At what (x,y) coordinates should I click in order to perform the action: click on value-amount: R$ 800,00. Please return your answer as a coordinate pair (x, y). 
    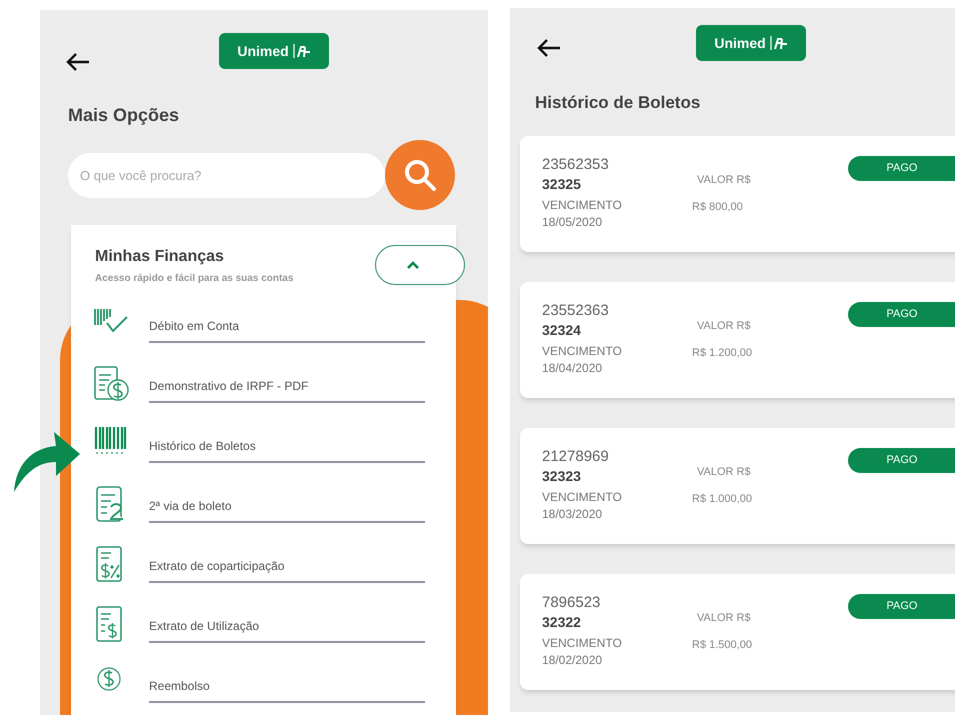
    Looking at the image, I should click on (717, 207).